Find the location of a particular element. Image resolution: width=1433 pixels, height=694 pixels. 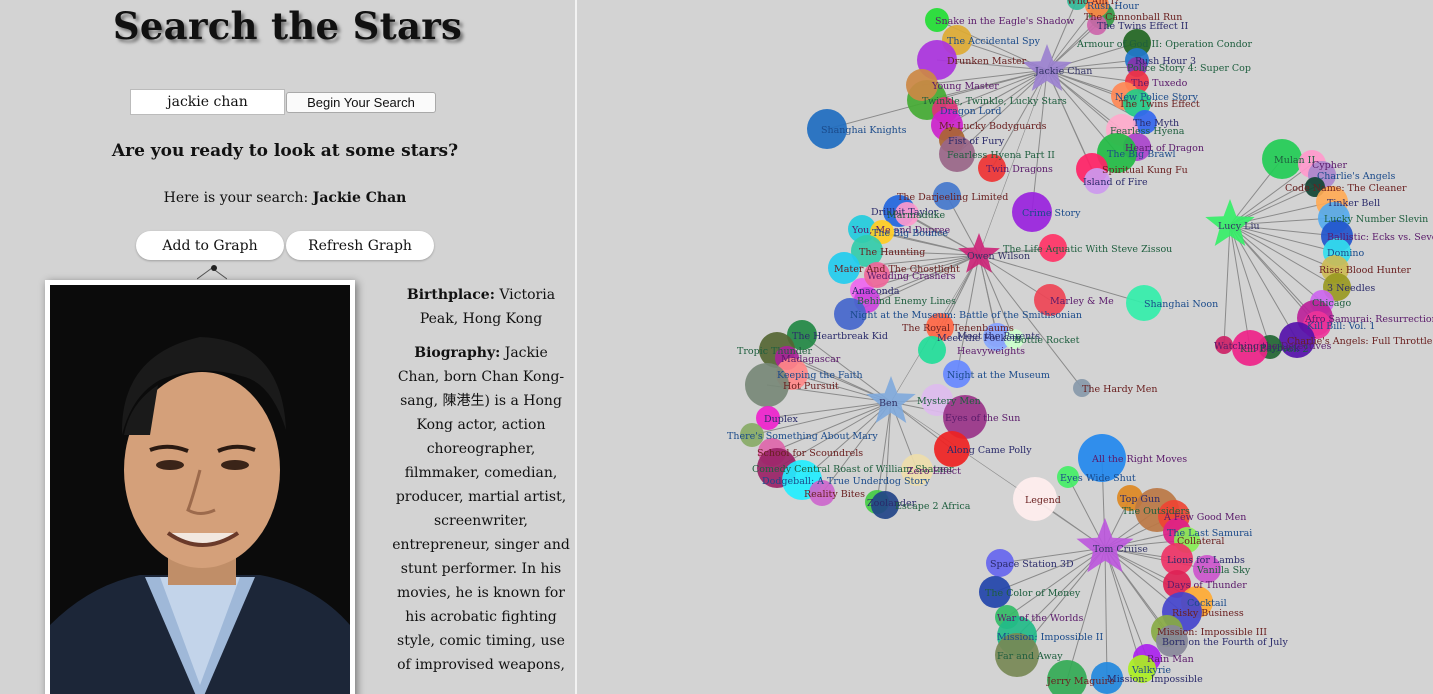

movie-label: Wedding Crashers is located at coordinates (911, 276).